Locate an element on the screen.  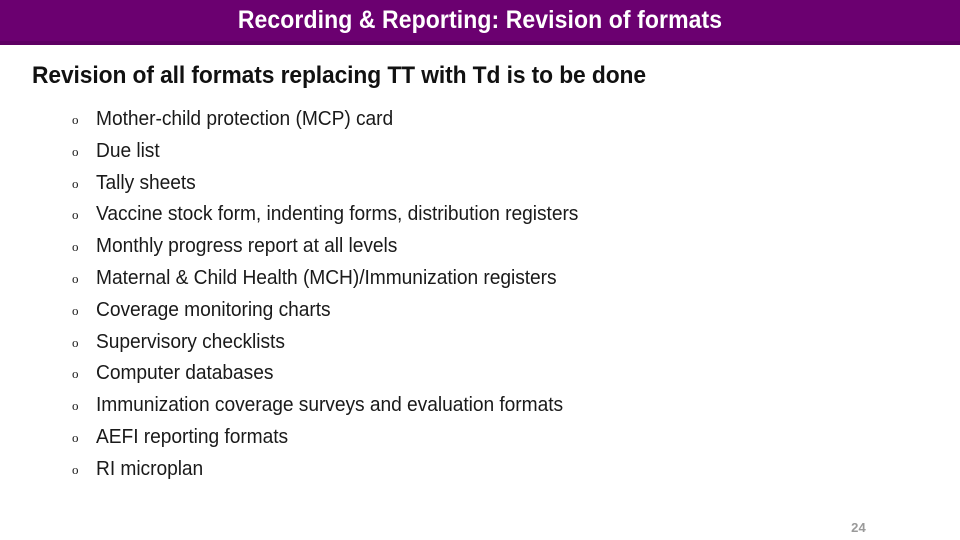
list-item: o Monthly progress report at all levels is located at coordinates (485, 247).